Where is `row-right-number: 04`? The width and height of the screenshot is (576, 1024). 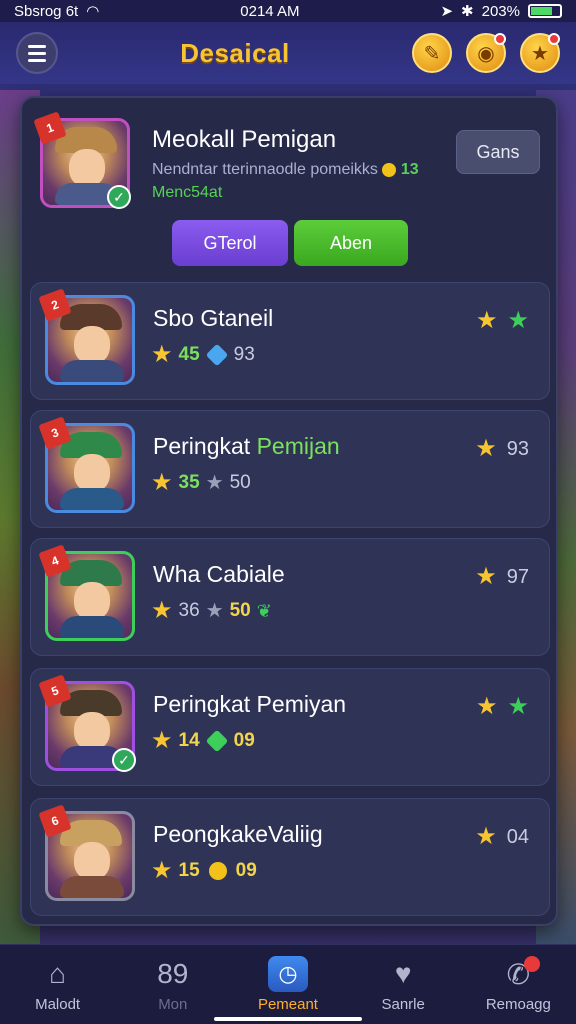
row-right-number: 04 is located at coordinates (517, 836).